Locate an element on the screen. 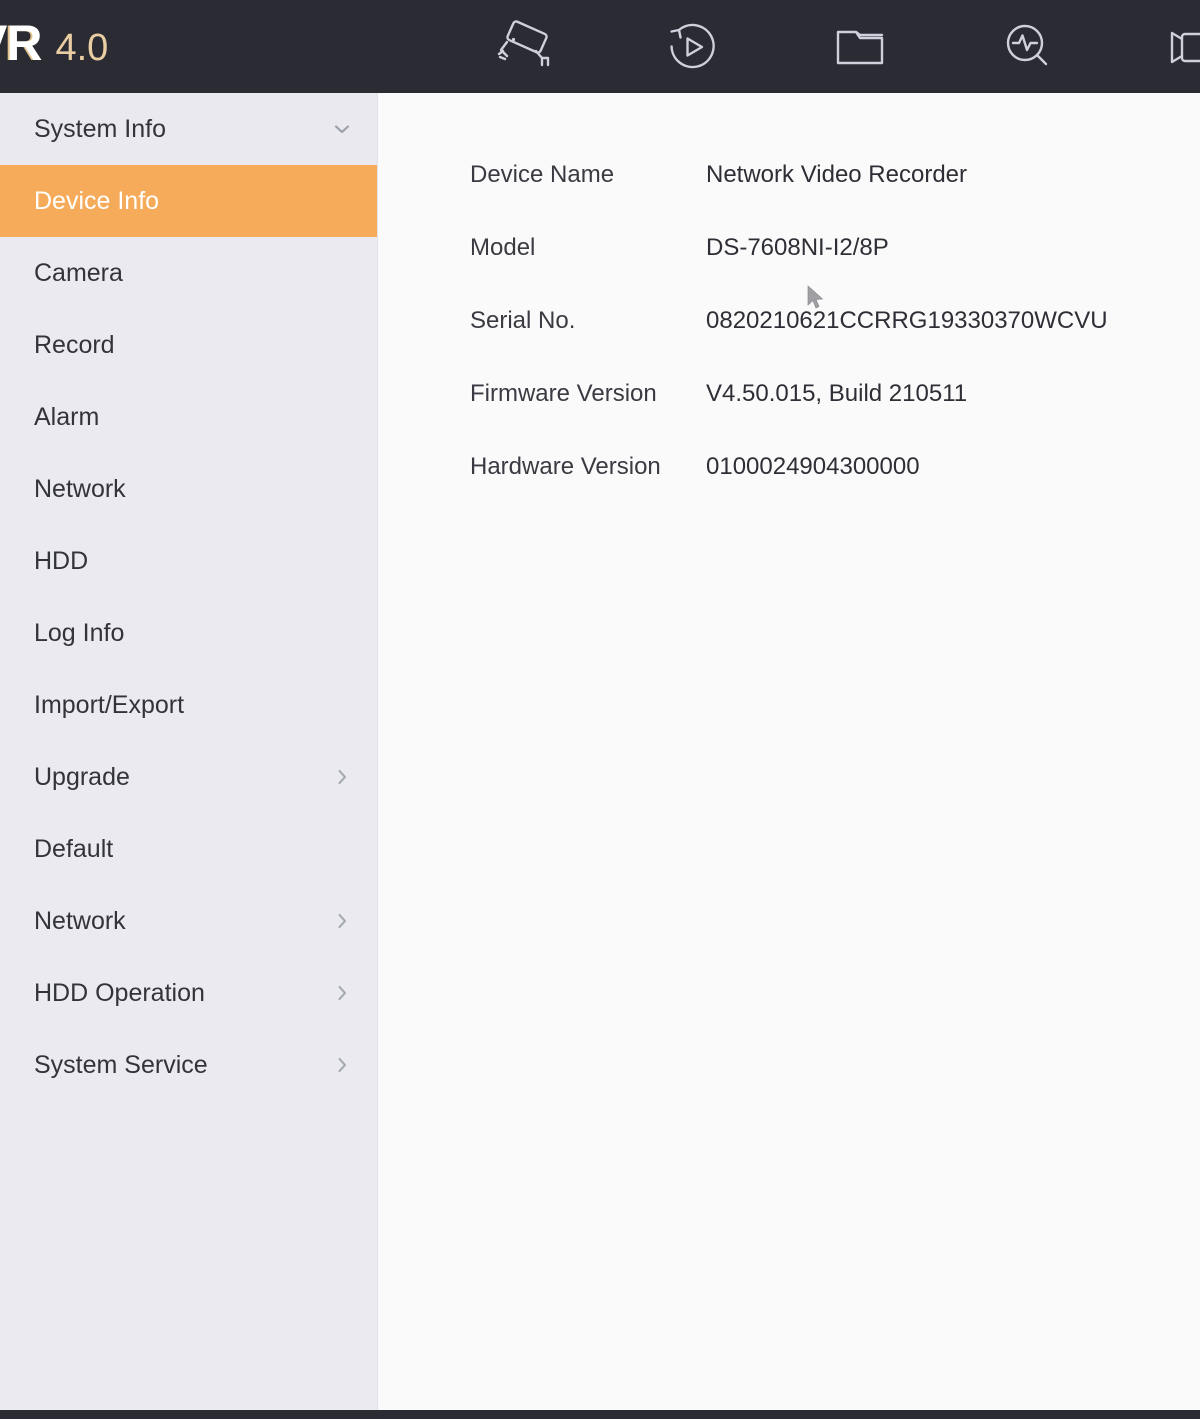 This screenshot has width=1200, height=1419. sidebar-group-system-info: System Info is located at coordinates (188, 129).